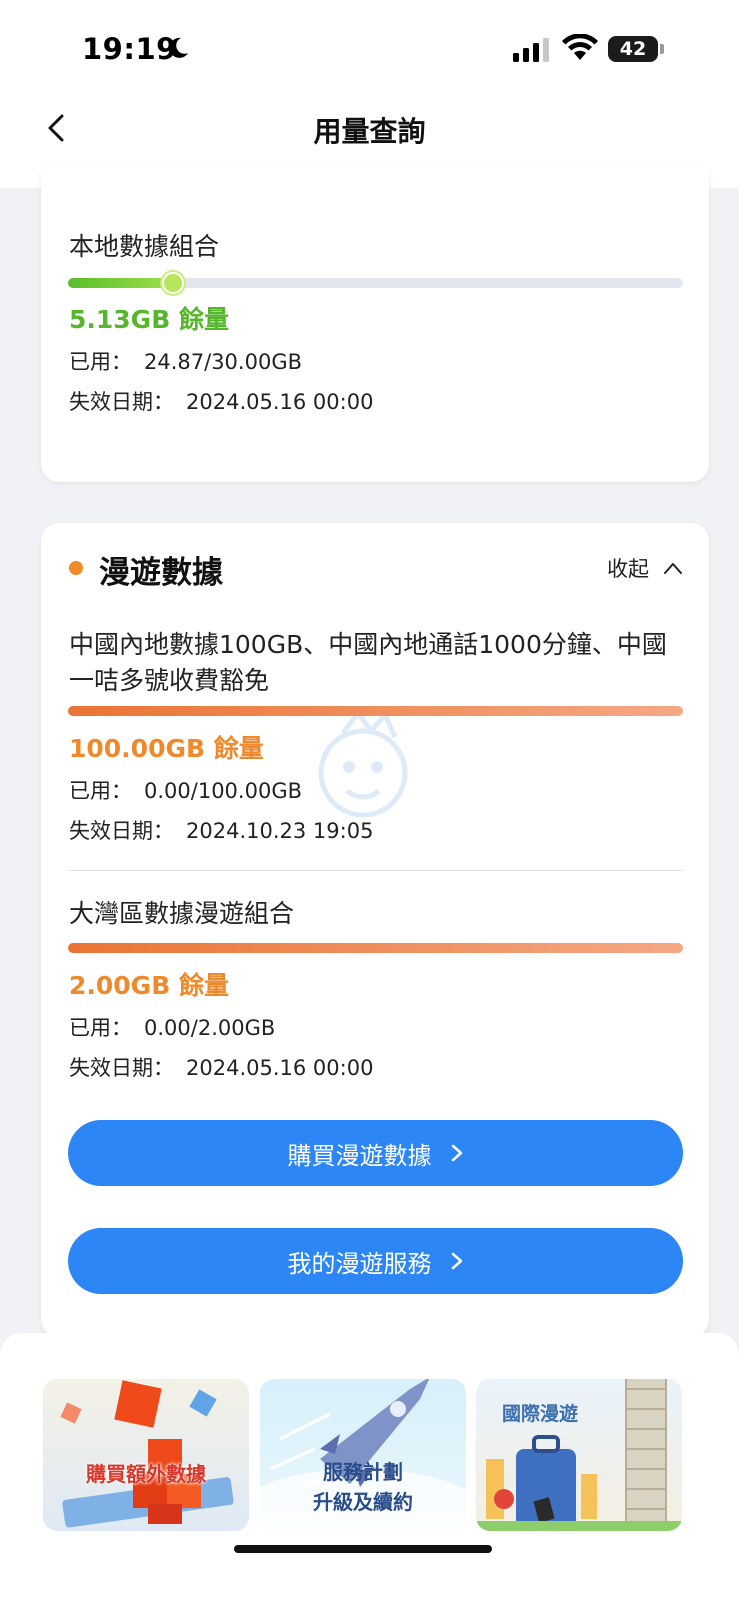  I want to click on promo-plan-upgrade-label: 服務計劃 升級及續約, so click(363, 1487).